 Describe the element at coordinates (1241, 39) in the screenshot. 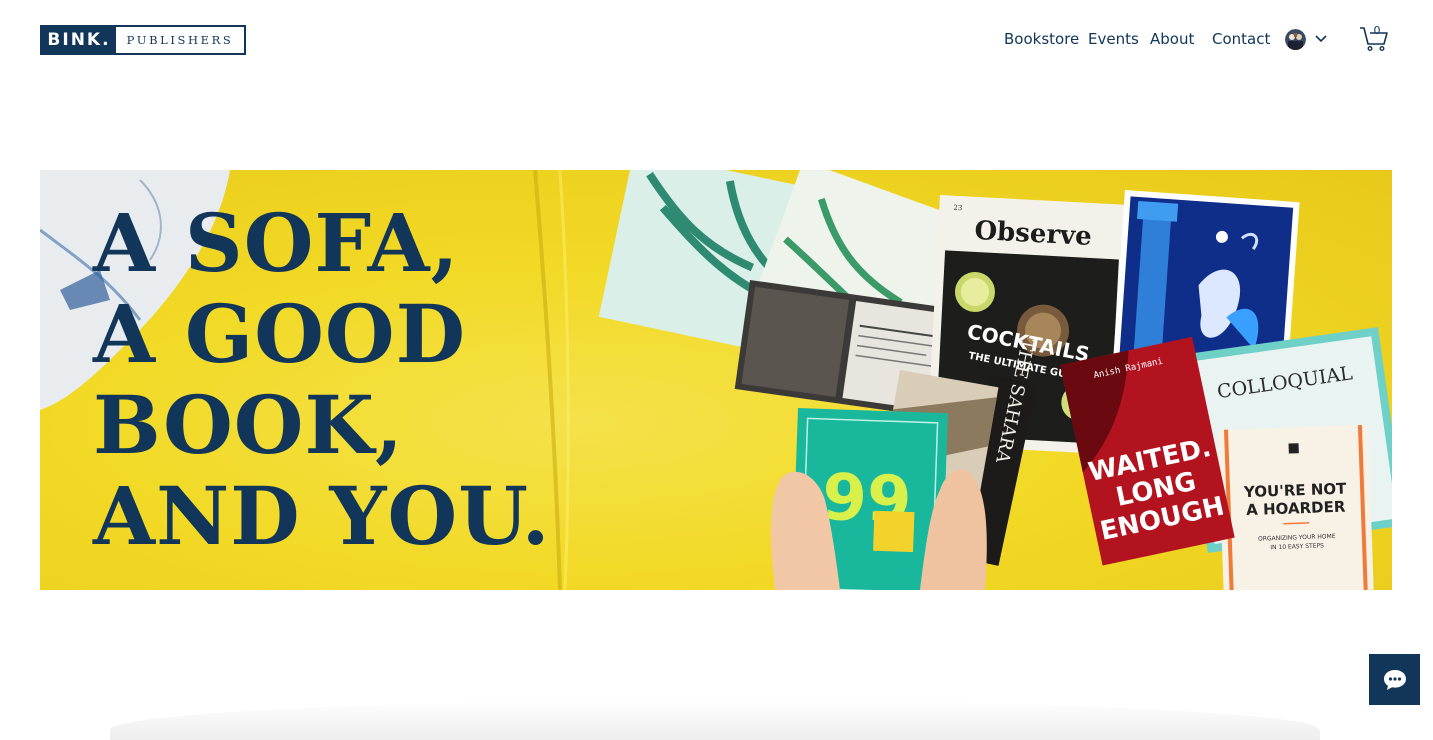

I see `nav-contact: Contact` at that location.